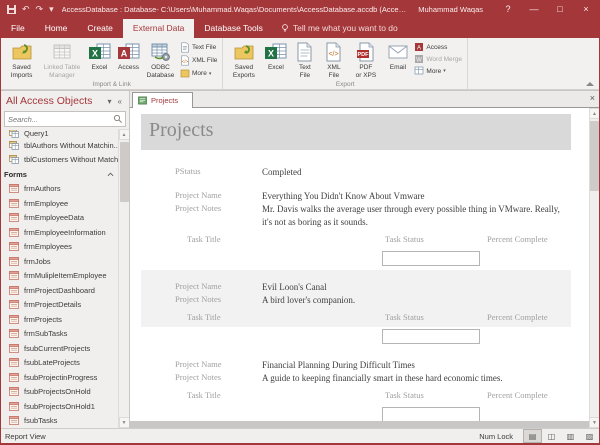 The image size is (600, 445). Describe the element at coordinates (59, 119) in the screenshot. I see `search-input` at that location.